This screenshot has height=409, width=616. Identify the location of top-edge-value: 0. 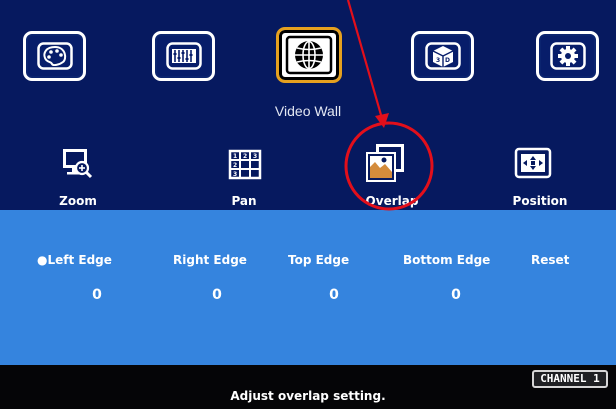
(334, 295).